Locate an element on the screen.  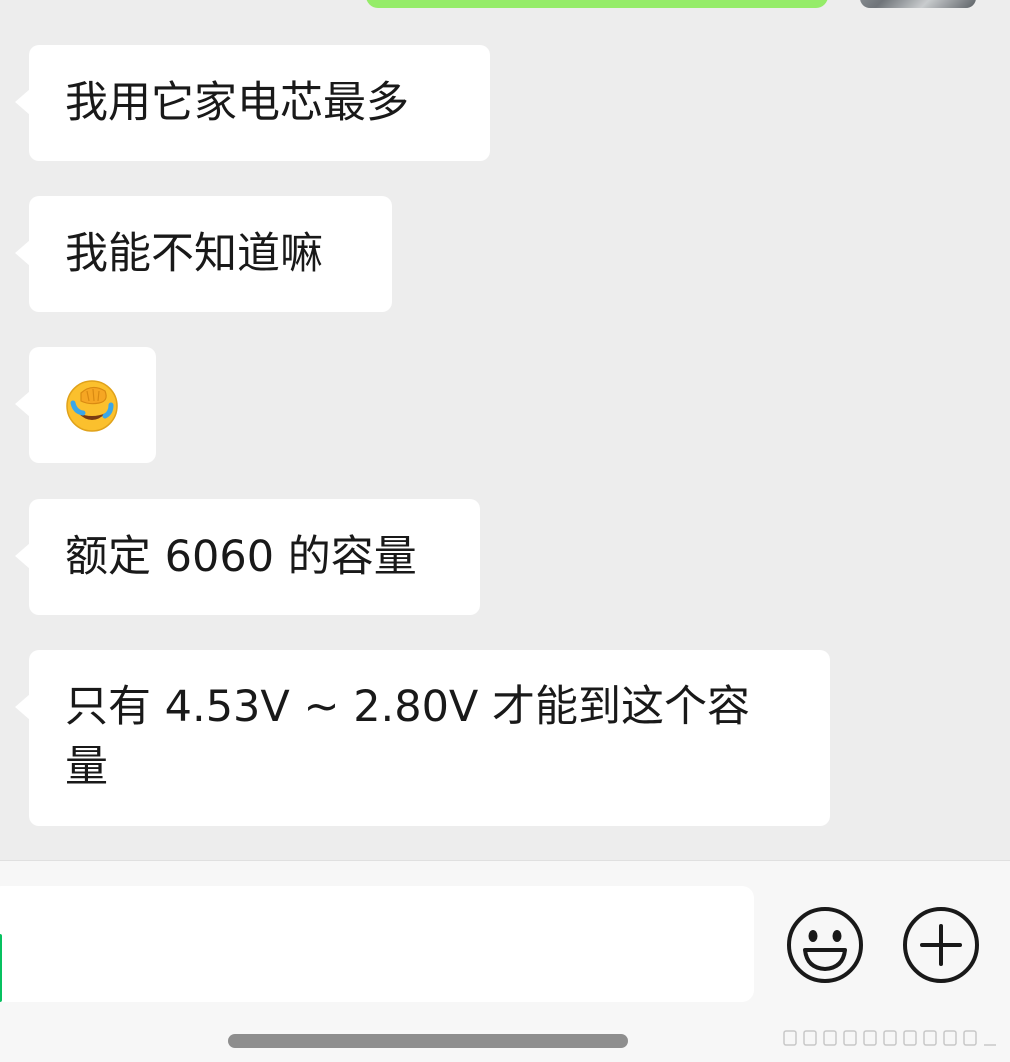
self-avatar is located at coordinates (918, 4).